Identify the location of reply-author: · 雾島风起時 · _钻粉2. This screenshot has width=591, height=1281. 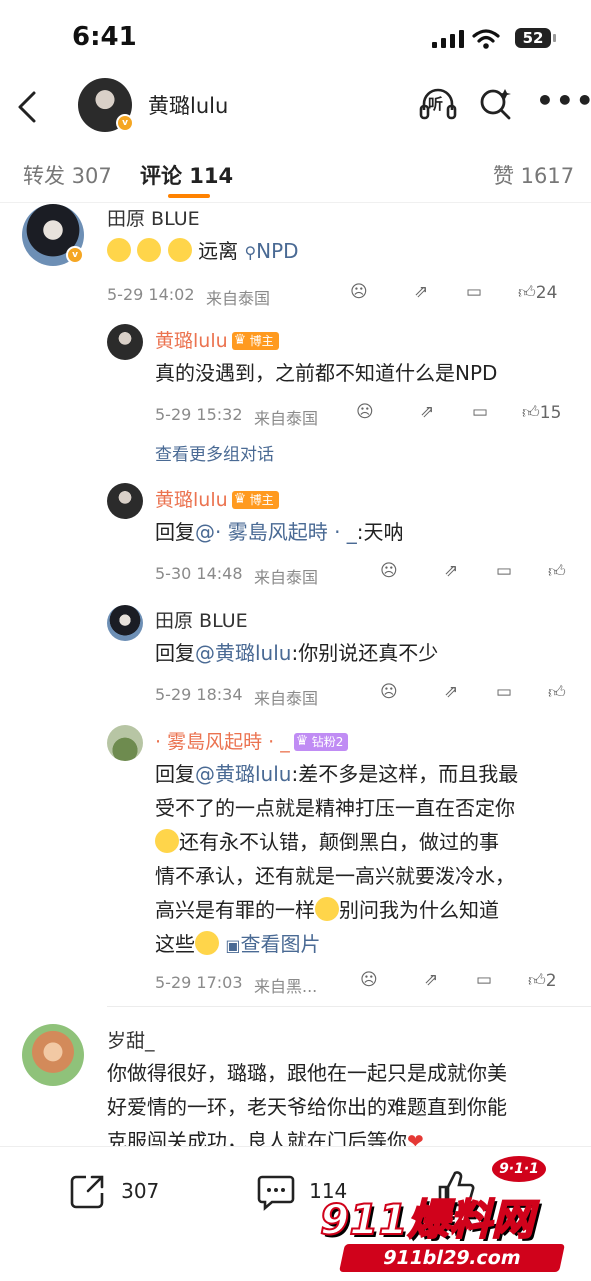
(252, 740).